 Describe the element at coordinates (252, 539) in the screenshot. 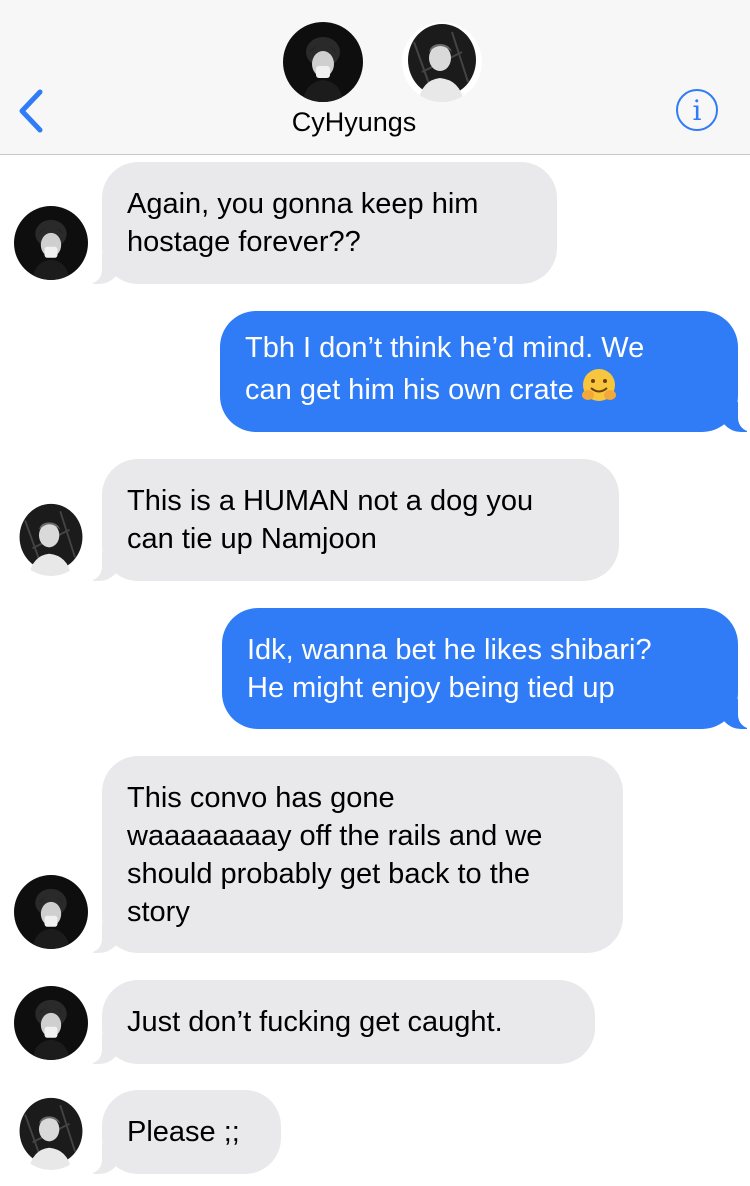

I see `message-text-line: can tie up Namjoon` at that location.